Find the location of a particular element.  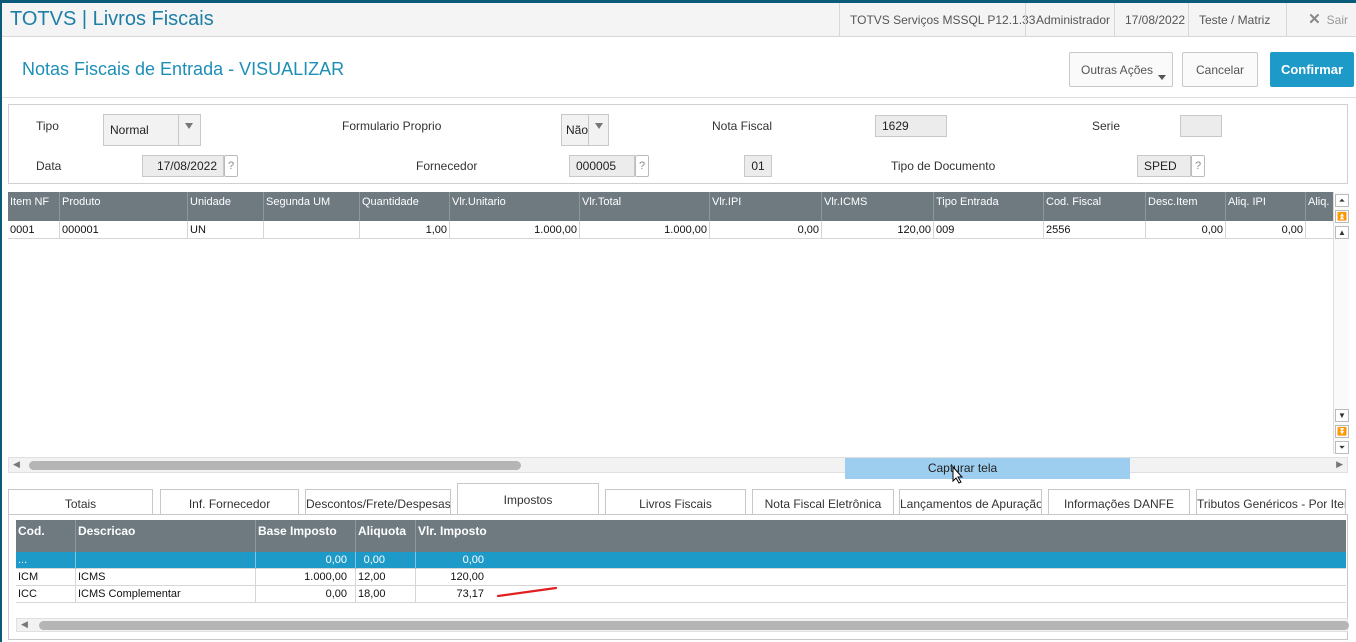

scroll-down-icon: ▼ is located at coordinates (1342, 415).